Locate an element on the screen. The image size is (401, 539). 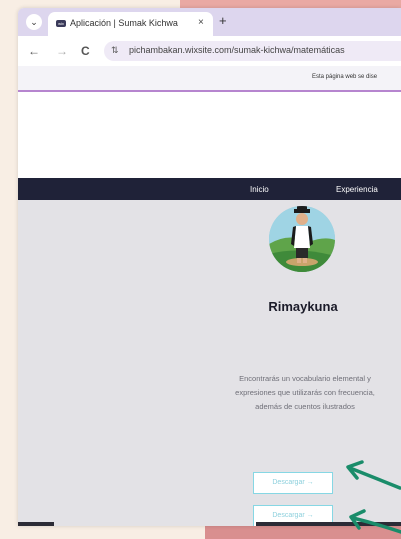
site-settings-icon: ⇅ is located at coordinates (115, 50).